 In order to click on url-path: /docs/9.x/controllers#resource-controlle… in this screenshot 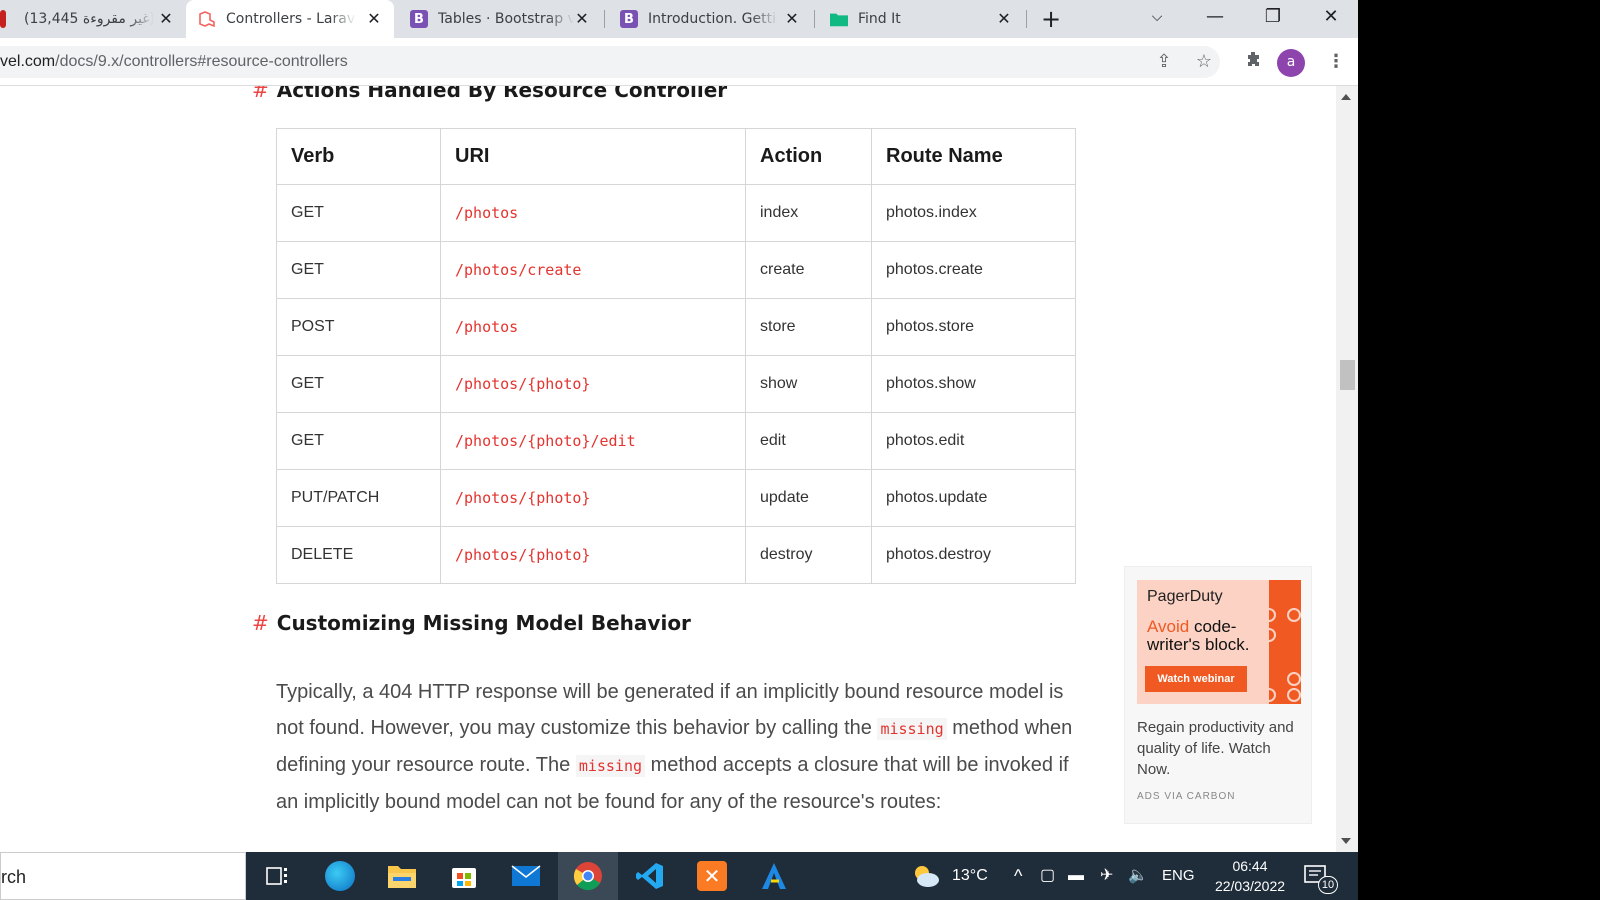, I will do `click(201, 61)`.